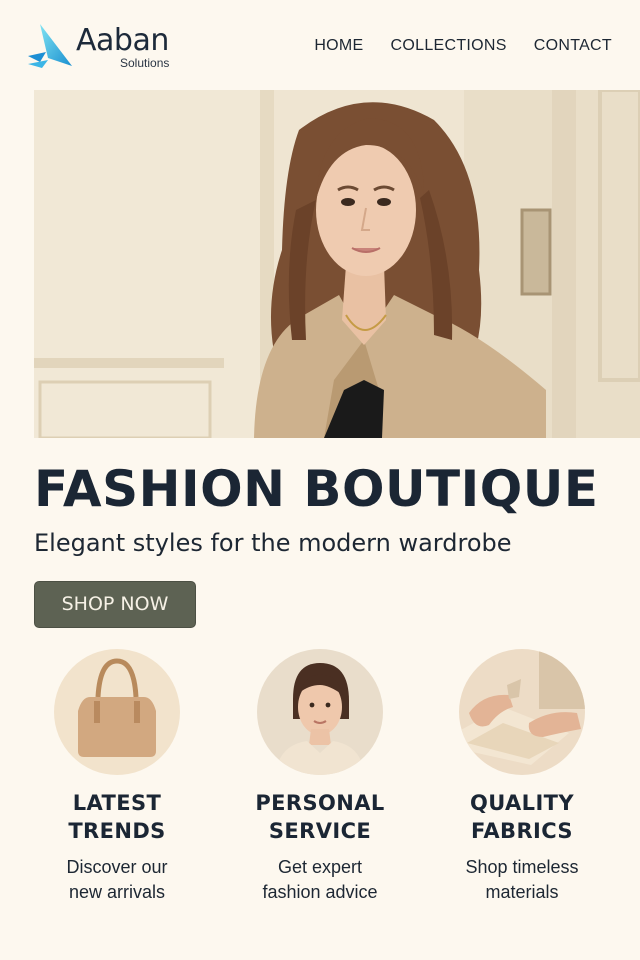  What do you see at coordinates (316, 489) in the screenshot?
I see `page-title: FASHION BOUTIQUE` at bounding box center [316, 489].